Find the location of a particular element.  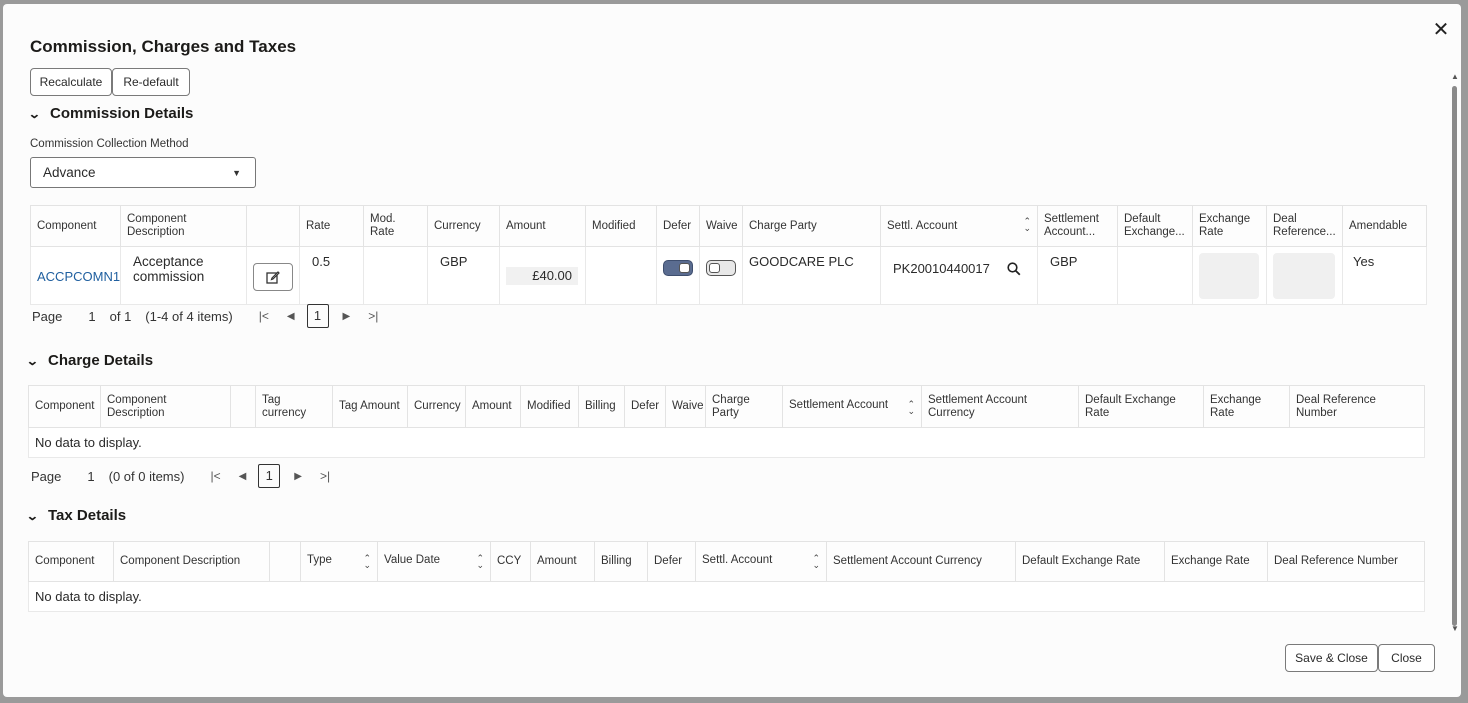

taxes-empty-text: No data to display. is located at coordinates (726, 596).